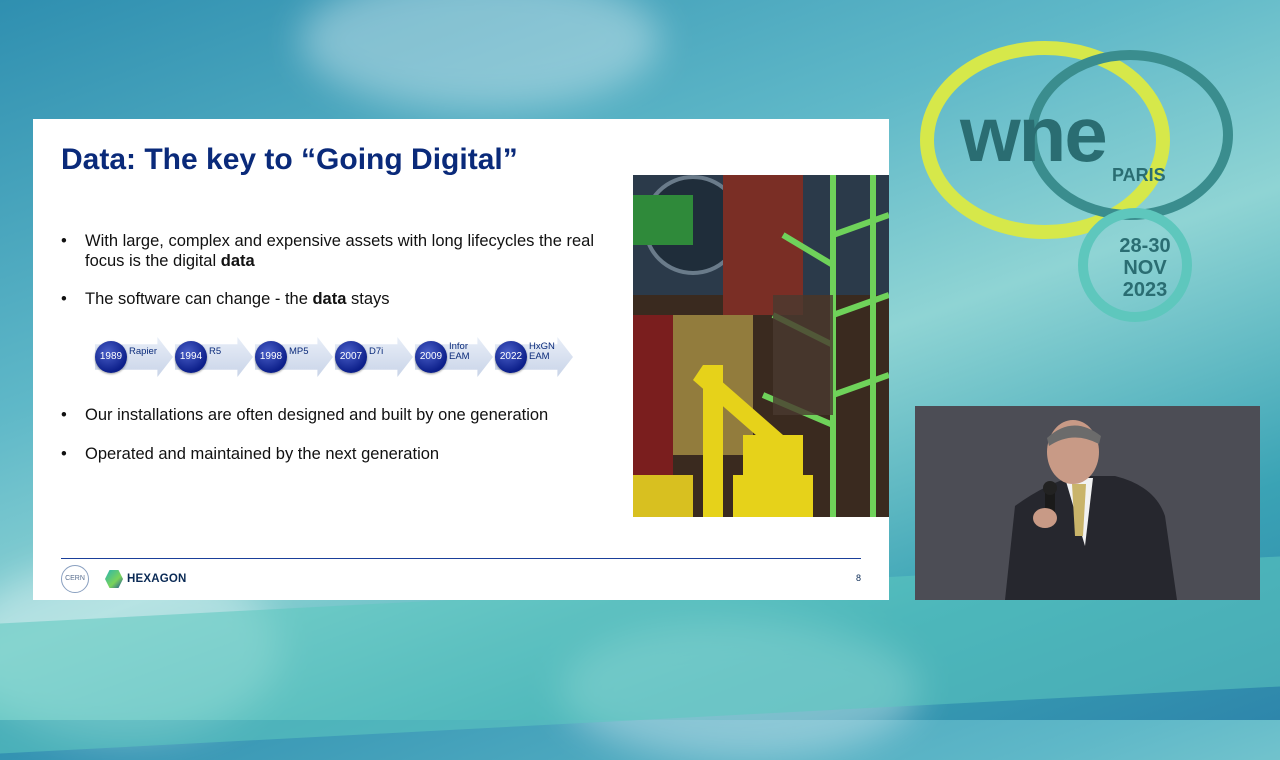 This screenshot has width=1280, height=760. Describe the element at coordinates (271, 357) in the screenshot. I see `timeline-year: 1998` at that location.